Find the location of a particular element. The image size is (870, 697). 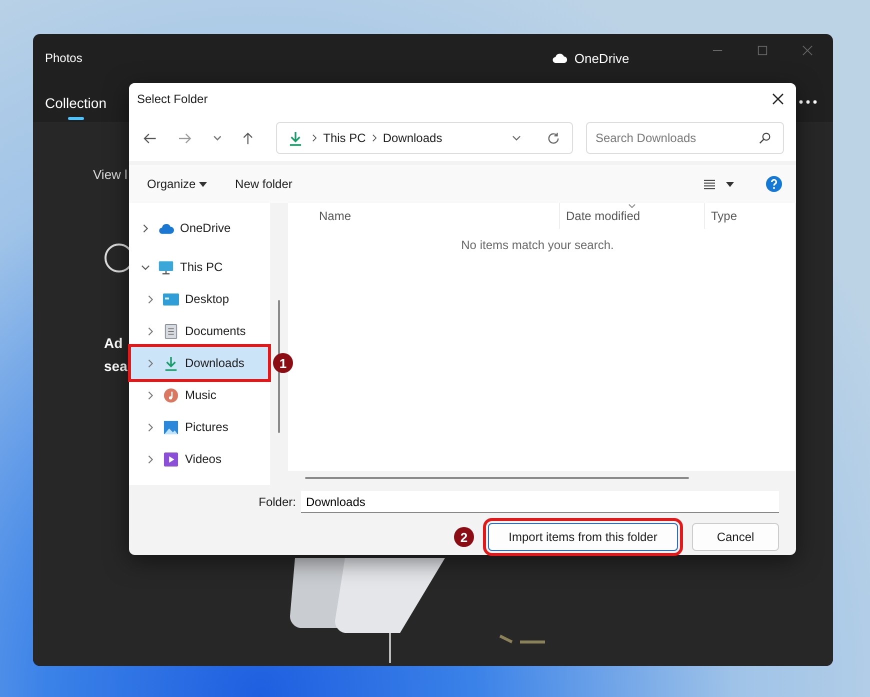

column-header: Name is located at coordinates (424, 216).